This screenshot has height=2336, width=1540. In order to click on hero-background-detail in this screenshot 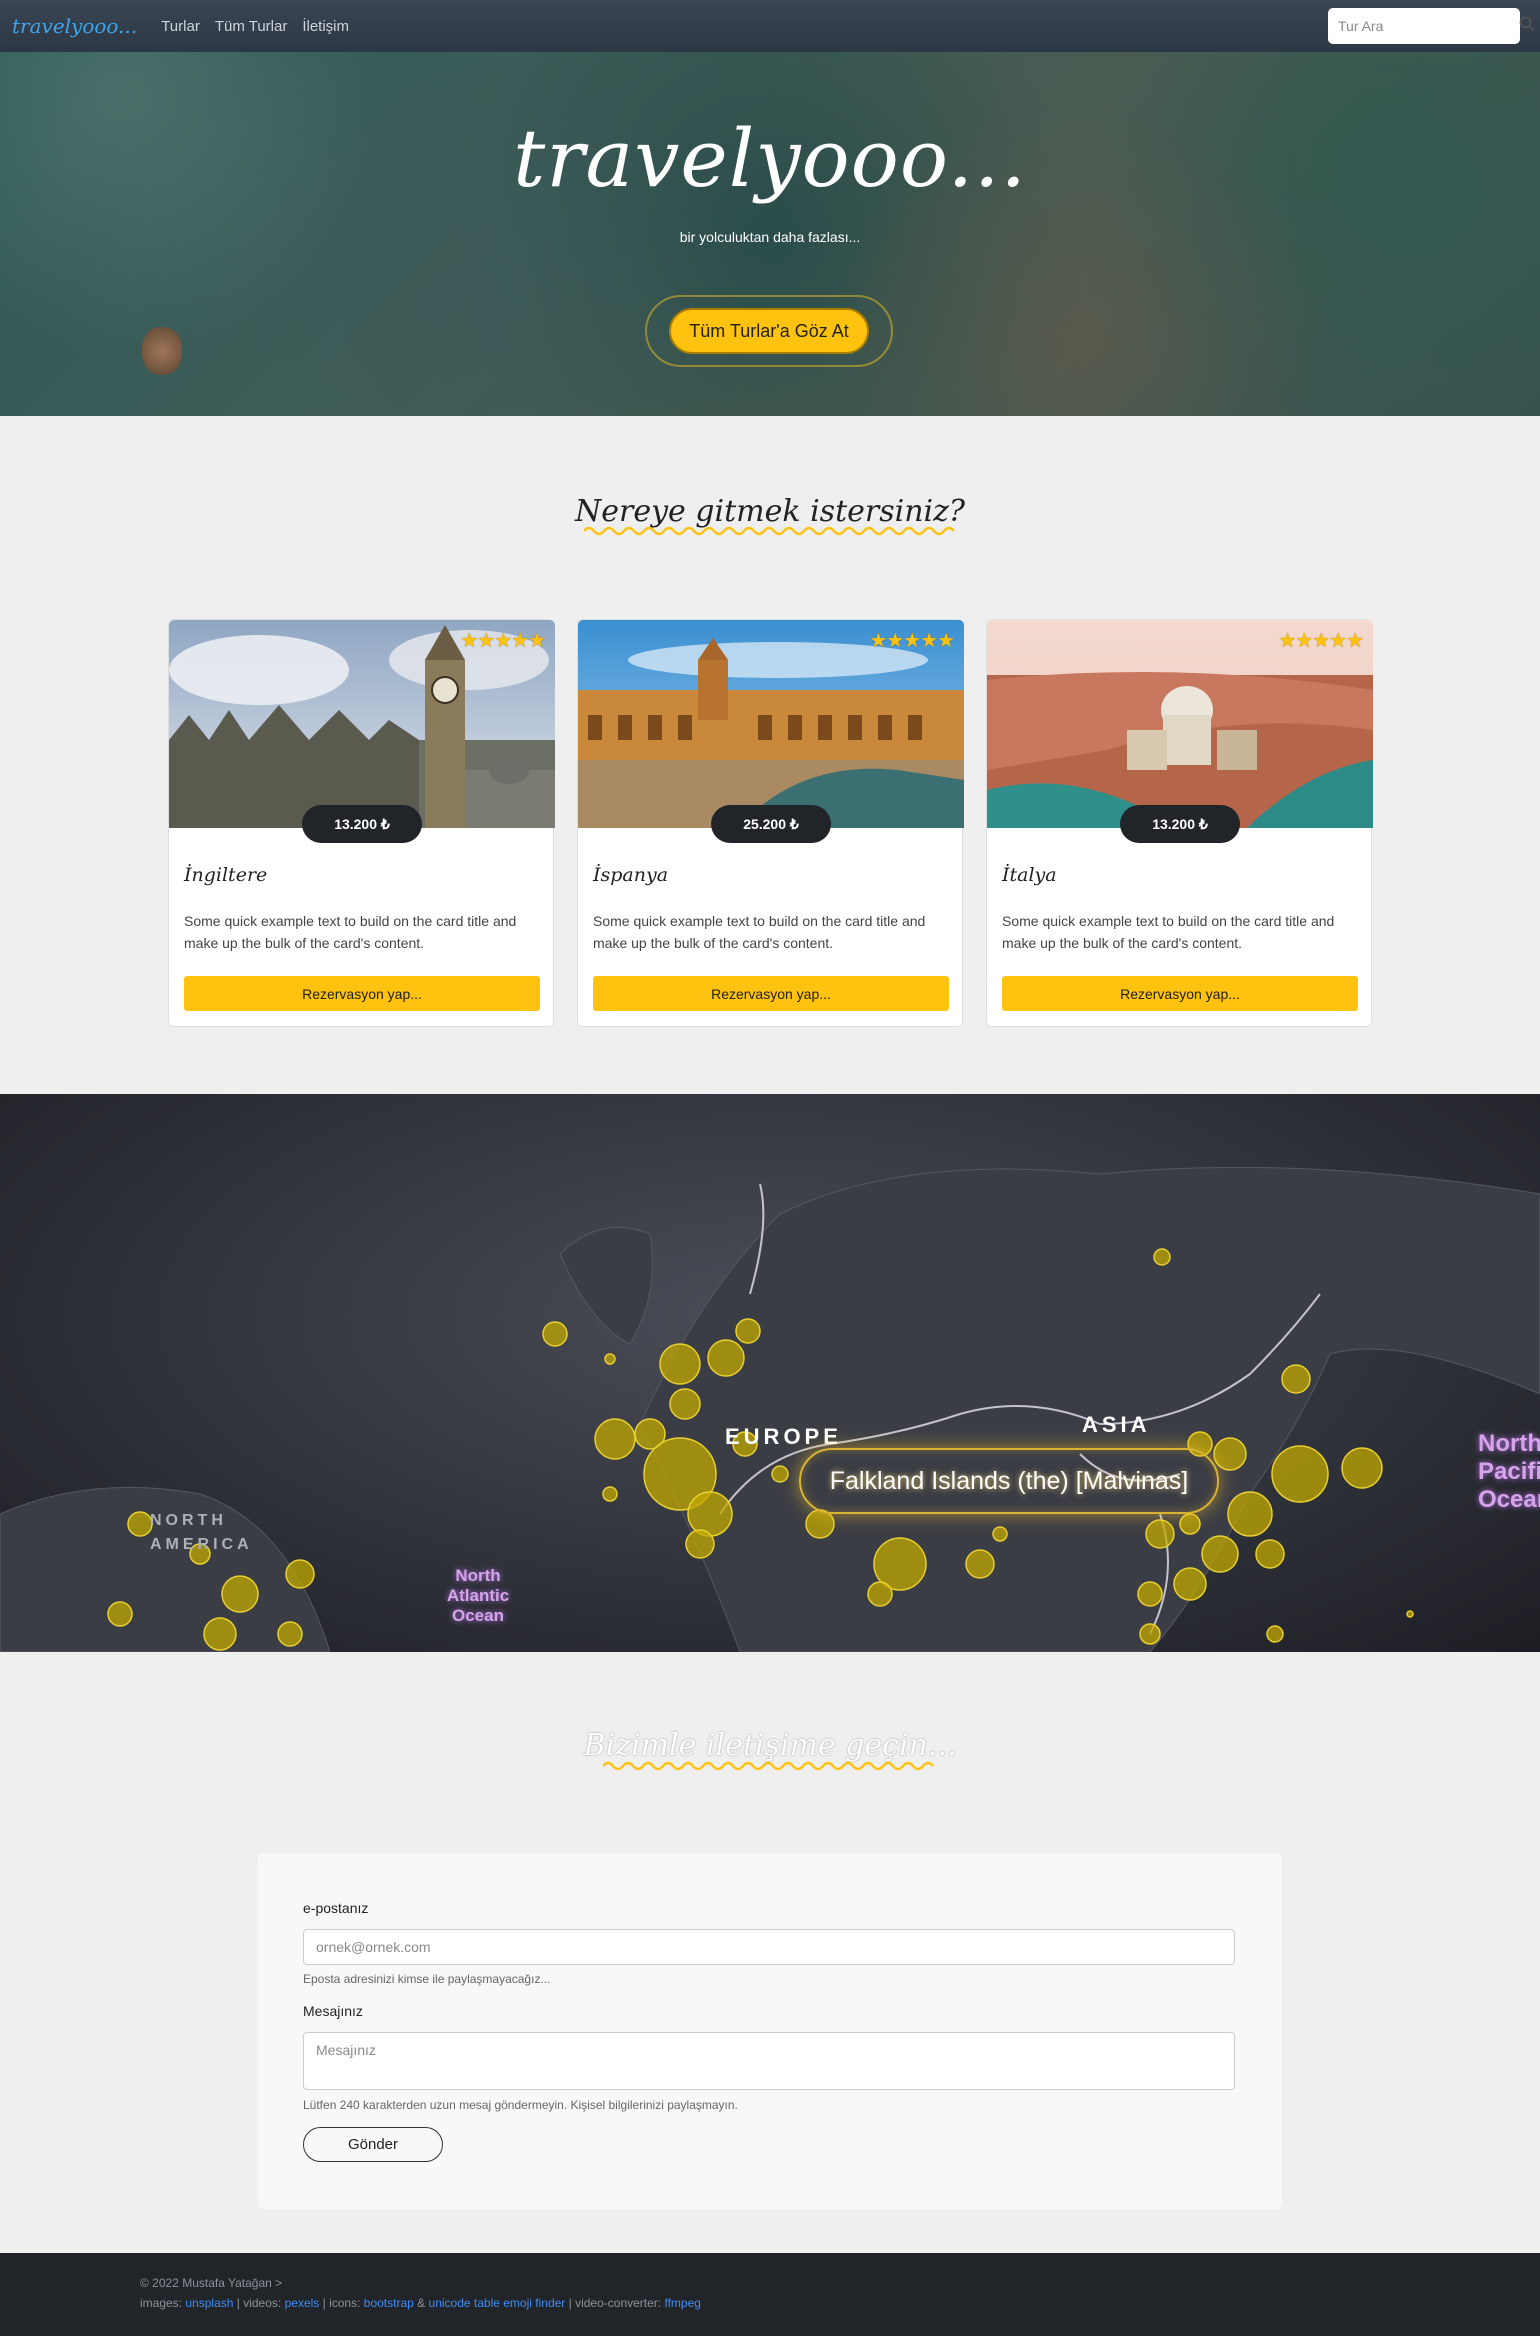, I will do `click(162, 351)`.